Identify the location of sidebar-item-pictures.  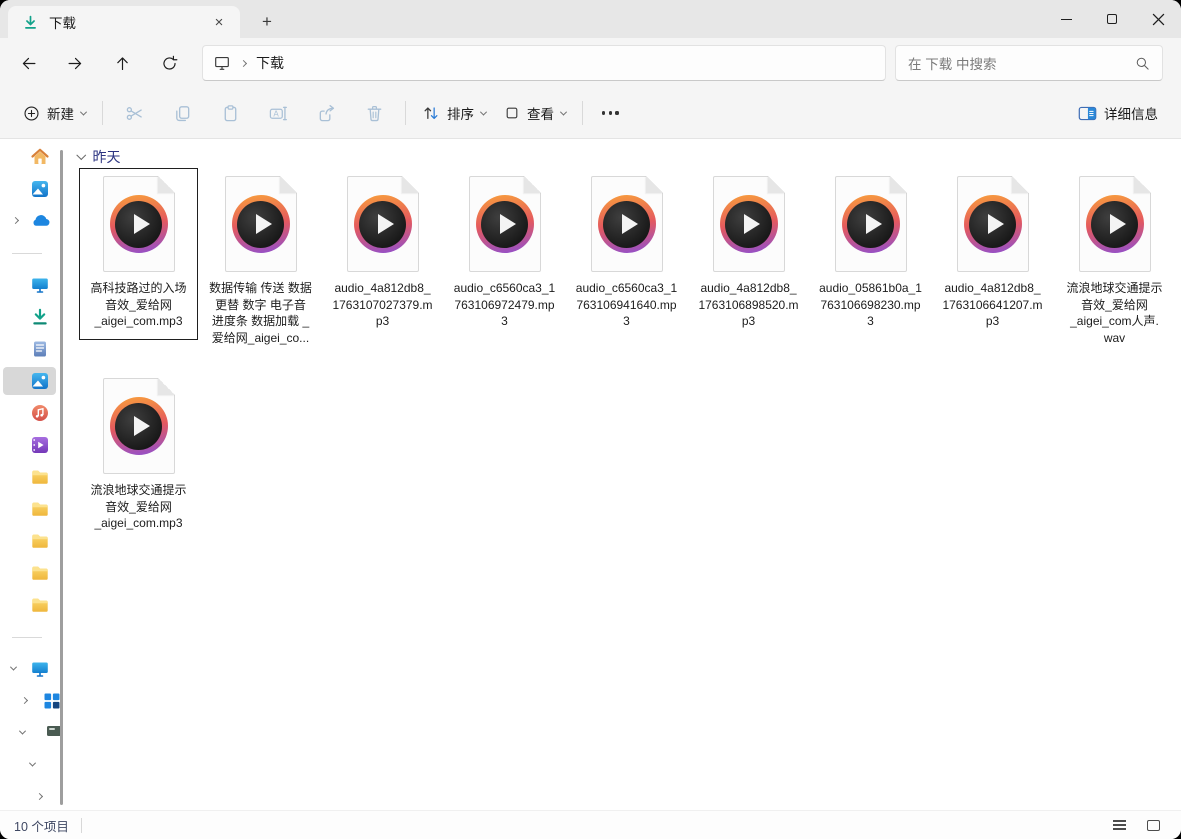
(32, 381).